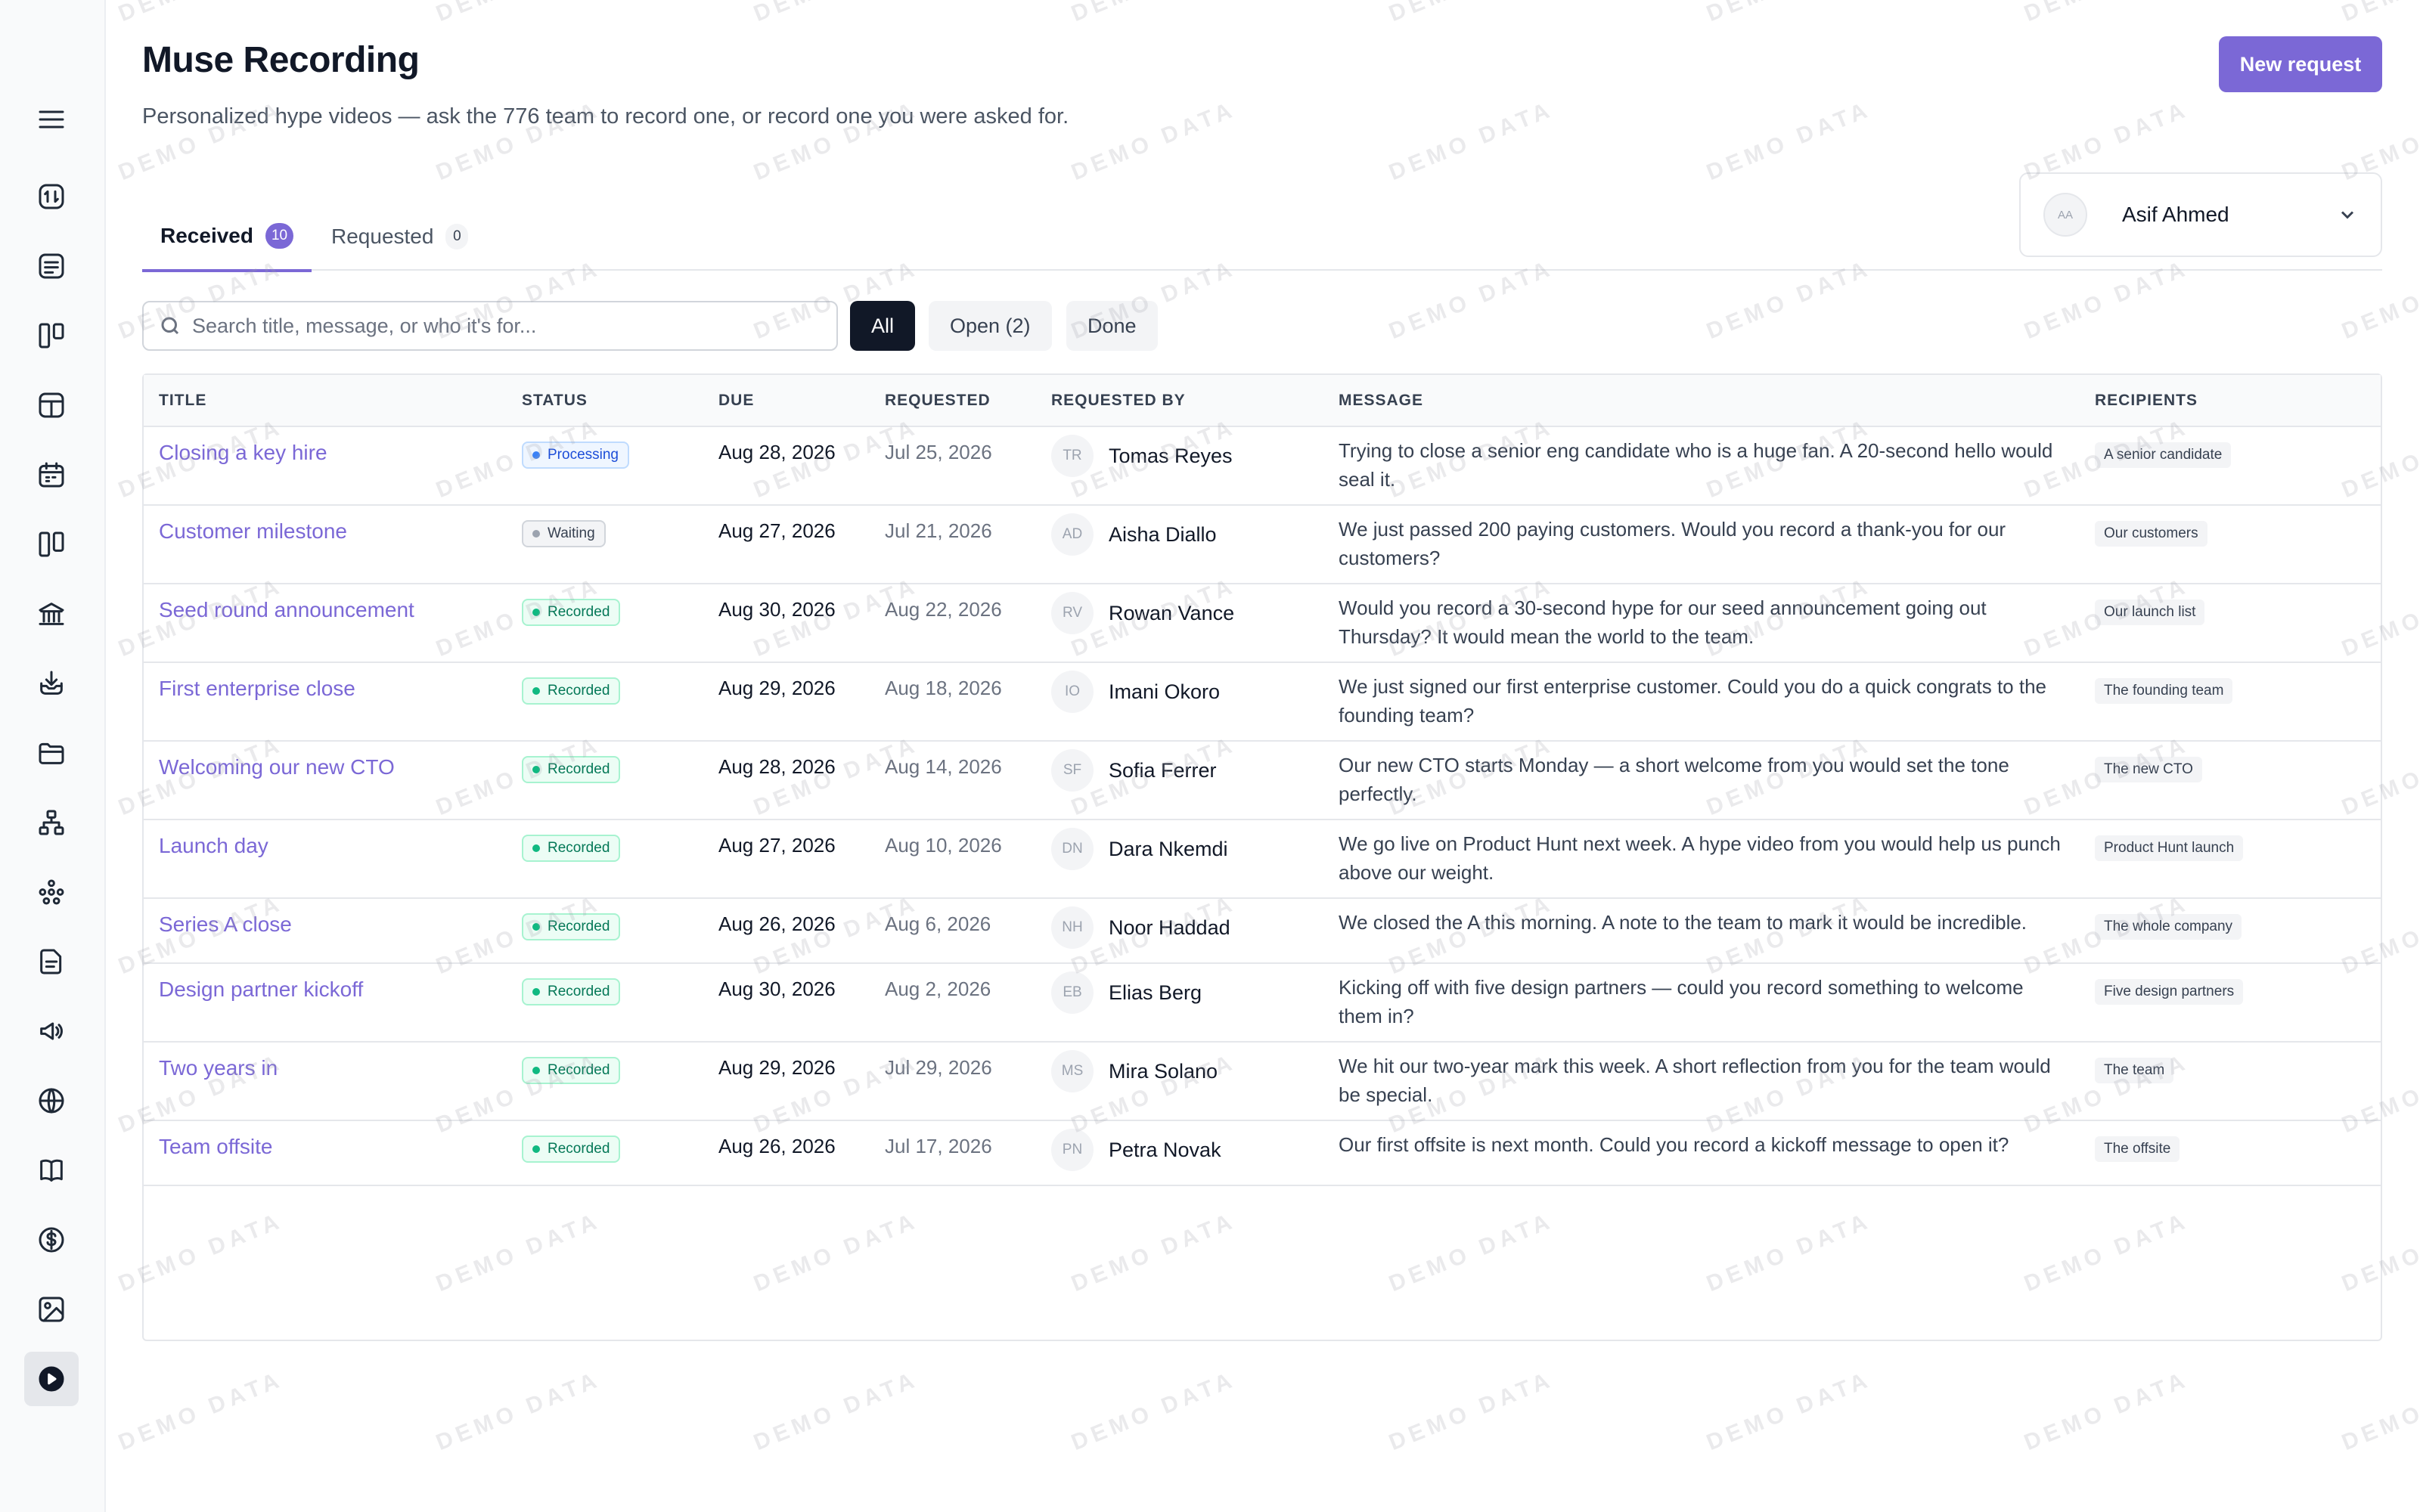  What do you see at coordinates (325, 1081) in the screenshot?
I see `cell-title: Two years in` at bounding box center [325, 1081].